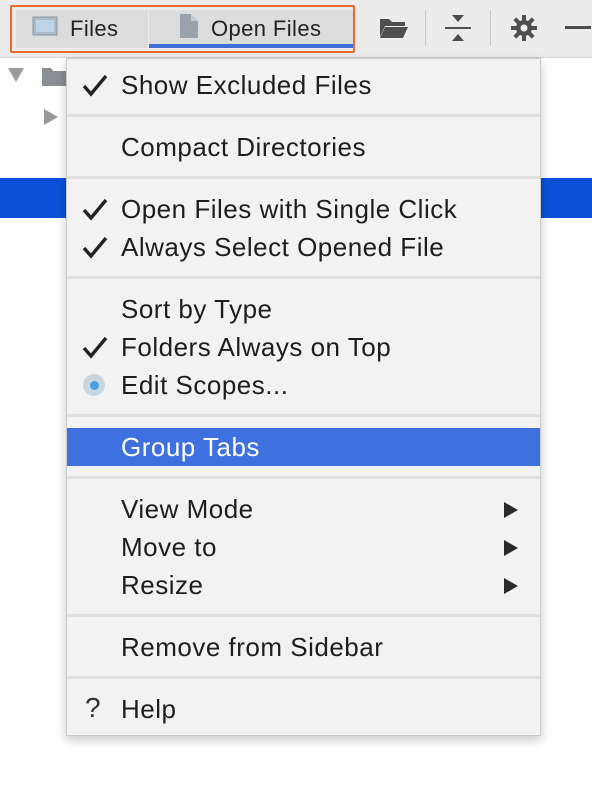 The width and height of the screenshot is (592, 798). What do you see at coordinates (303, 547) in the screenshot?
I see `menu-item-move-to: Move to` at bounding box center [303, 547].